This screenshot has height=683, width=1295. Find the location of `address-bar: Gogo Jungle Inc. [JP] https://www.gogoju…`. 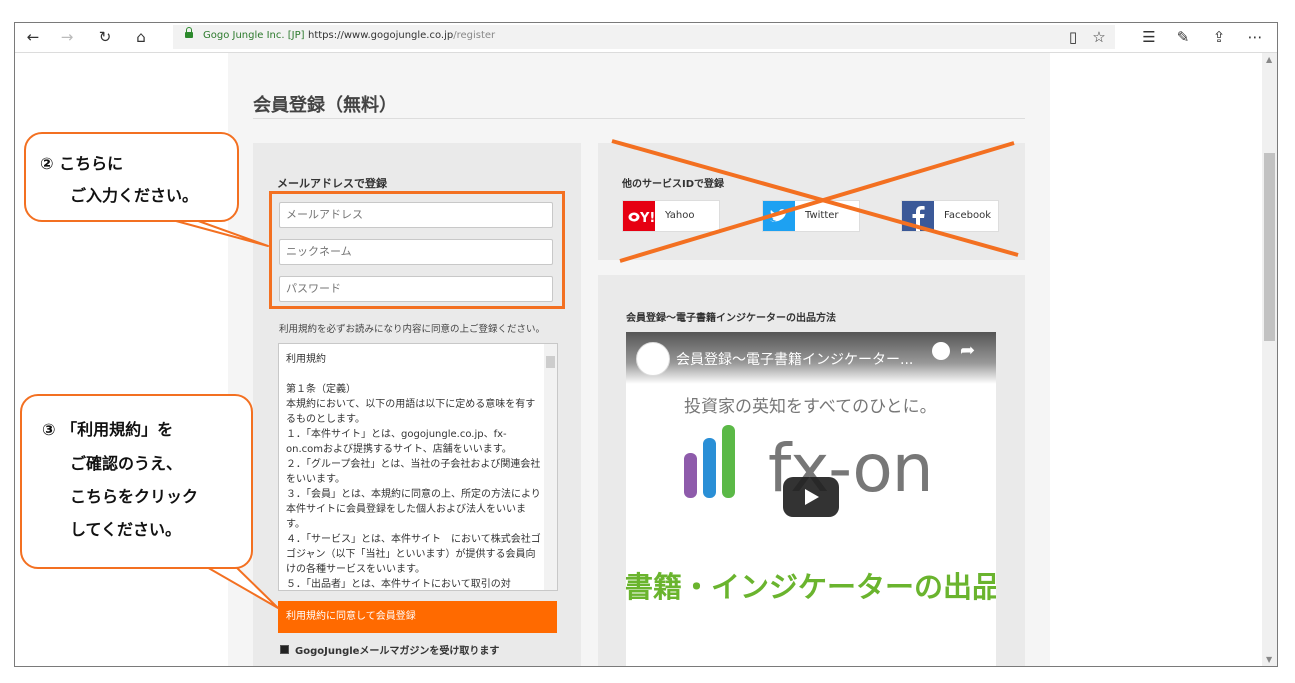

address-bar: Gogo Jungle Inc. [JP] https://www.gogoju… is located at coordinates (644, 37).